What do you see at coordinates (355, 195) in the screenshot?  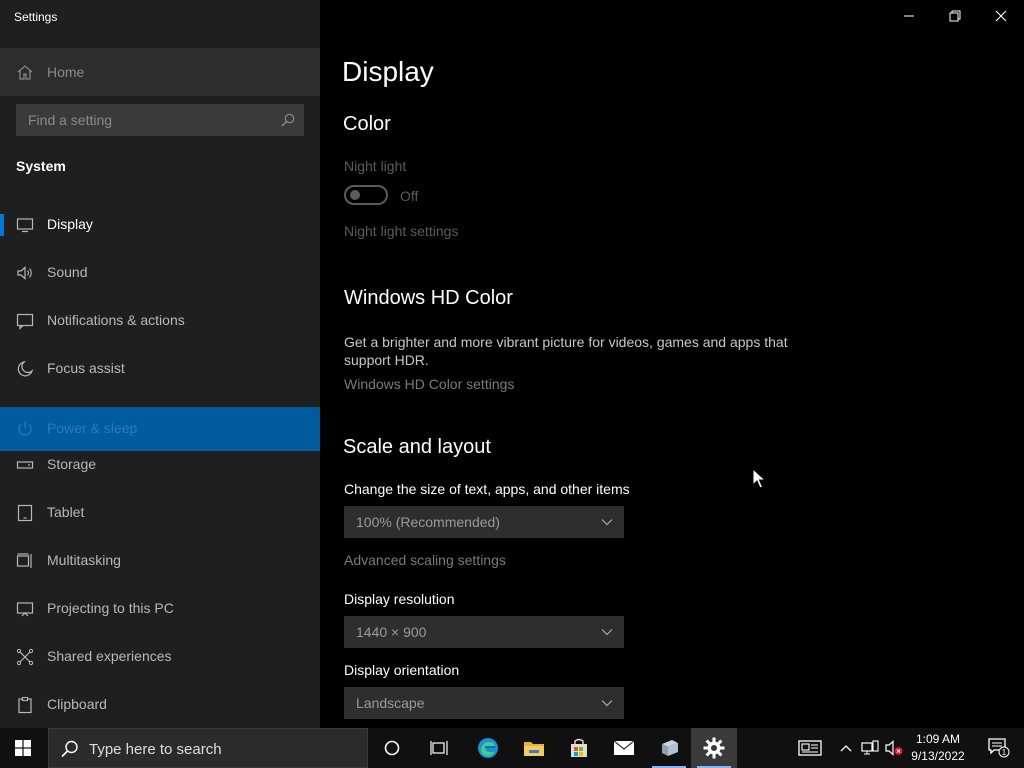 I see `toggle-knob` at bounding box center [355, 195].